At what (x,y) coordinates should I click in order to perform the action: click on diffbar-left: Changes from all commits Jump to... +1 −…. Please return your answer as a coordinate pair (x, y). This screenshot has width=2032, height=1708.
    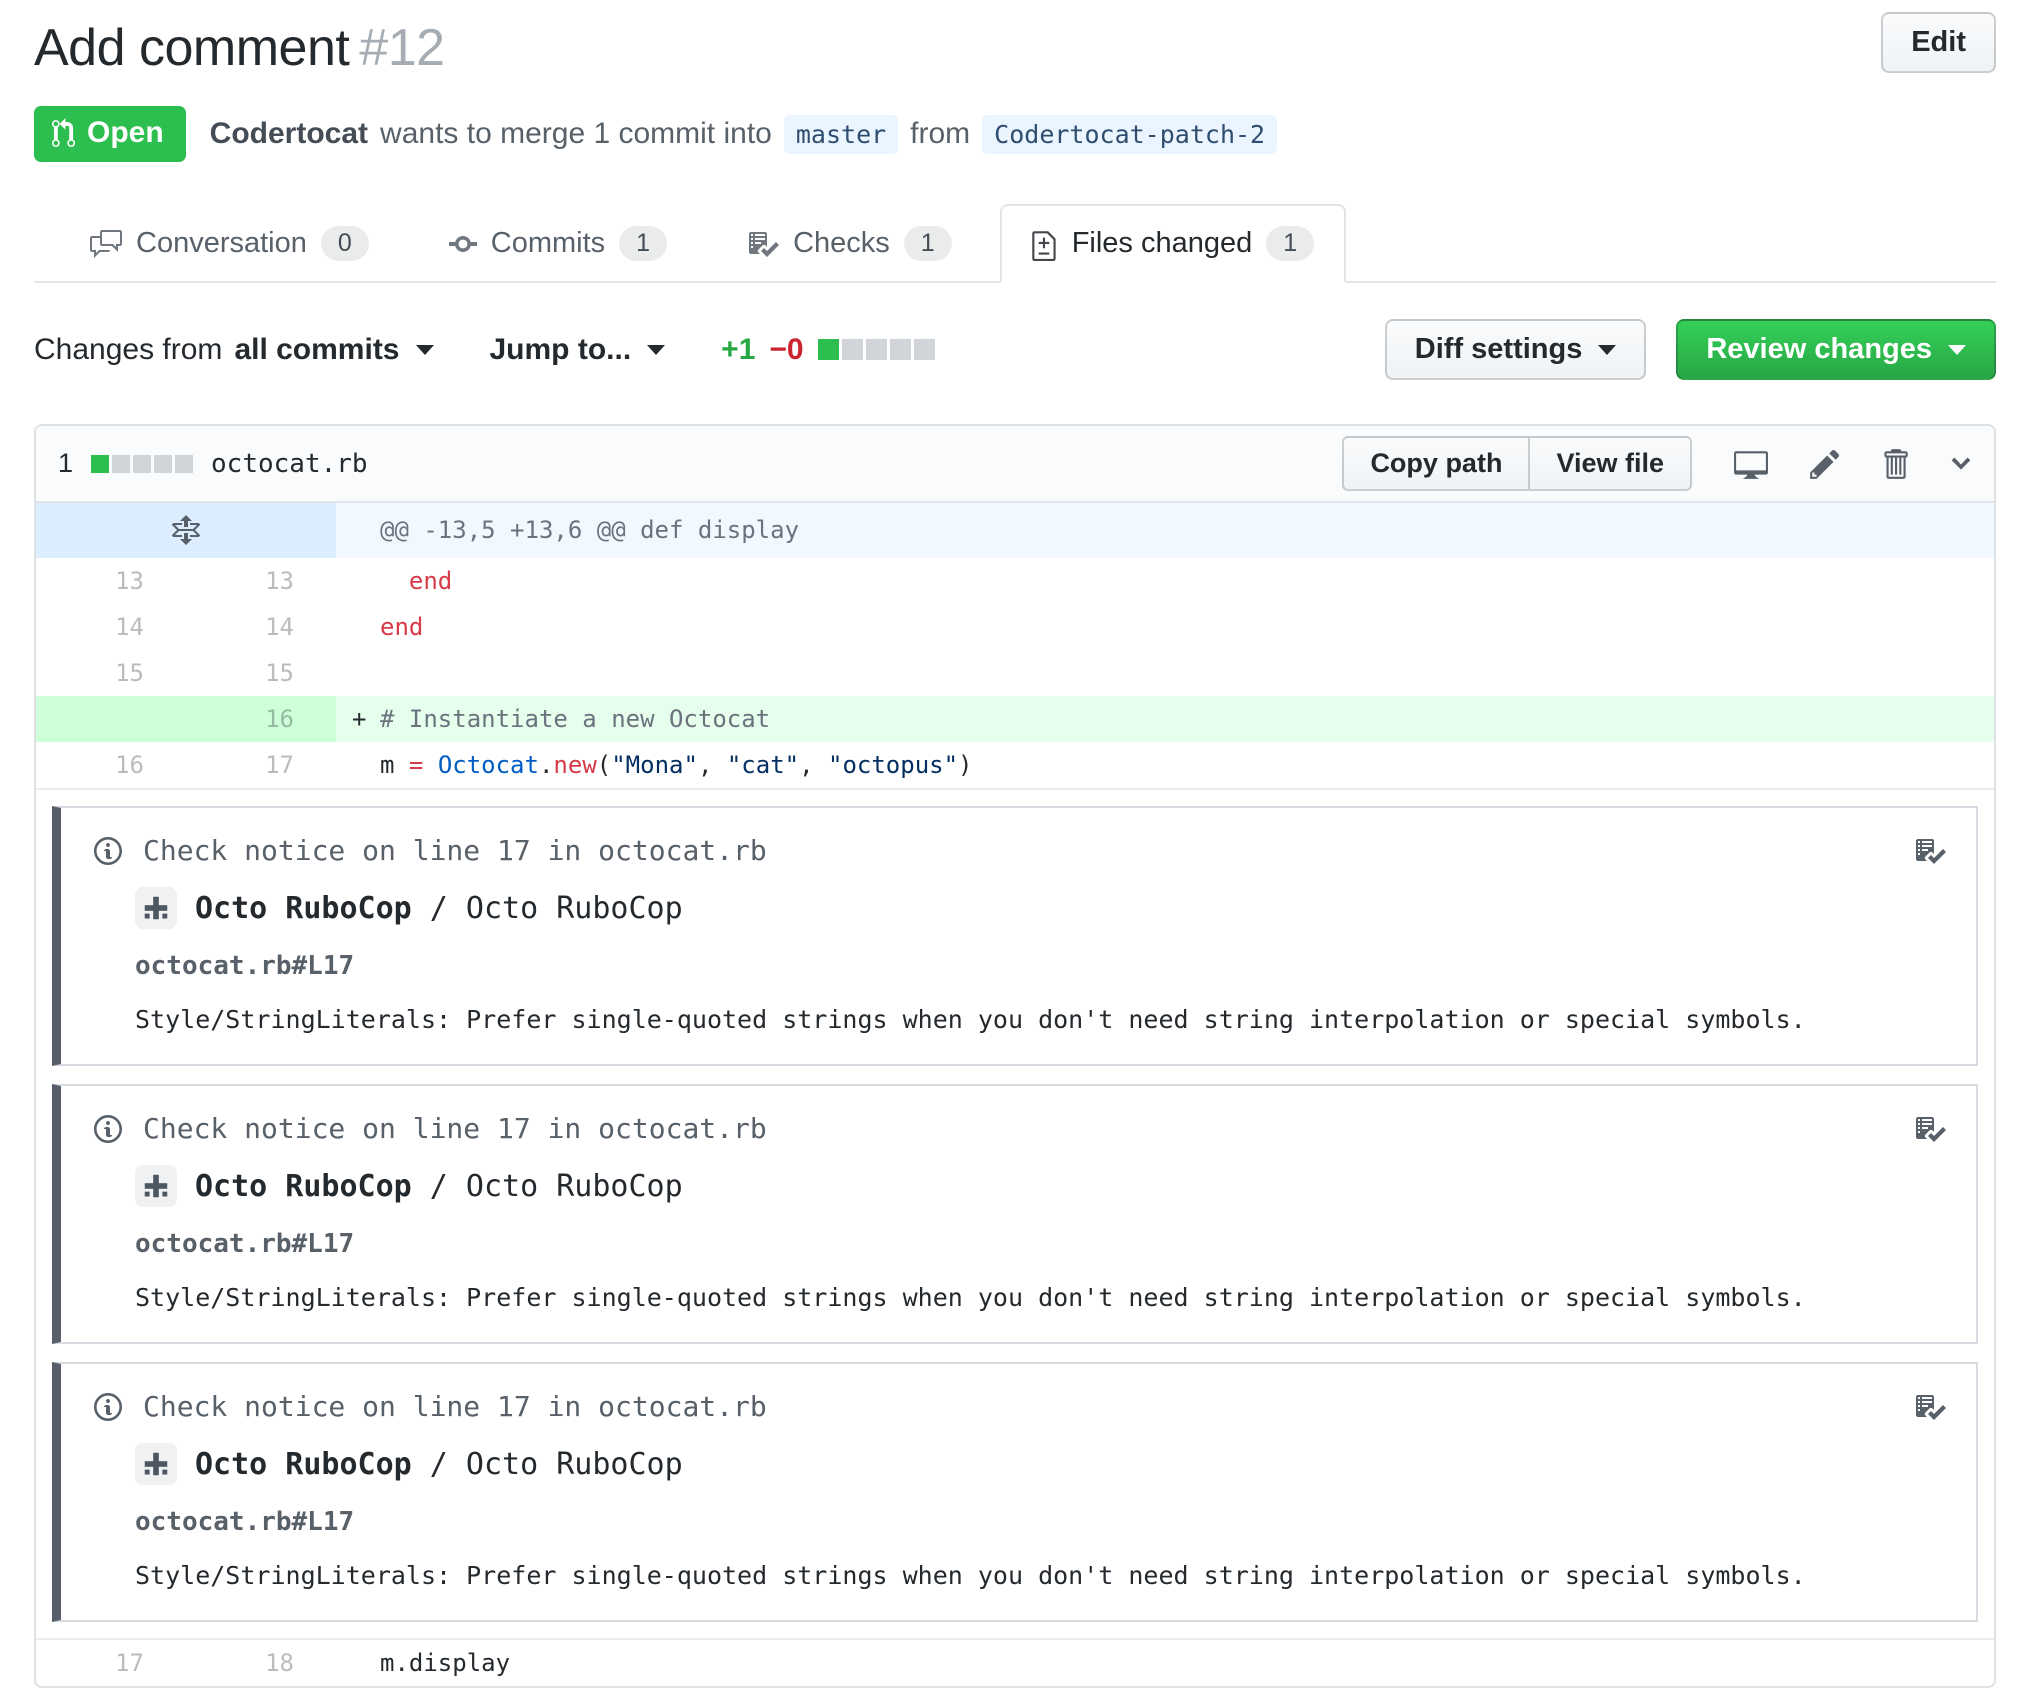
    Looking at the image, I should click on (484, 350).